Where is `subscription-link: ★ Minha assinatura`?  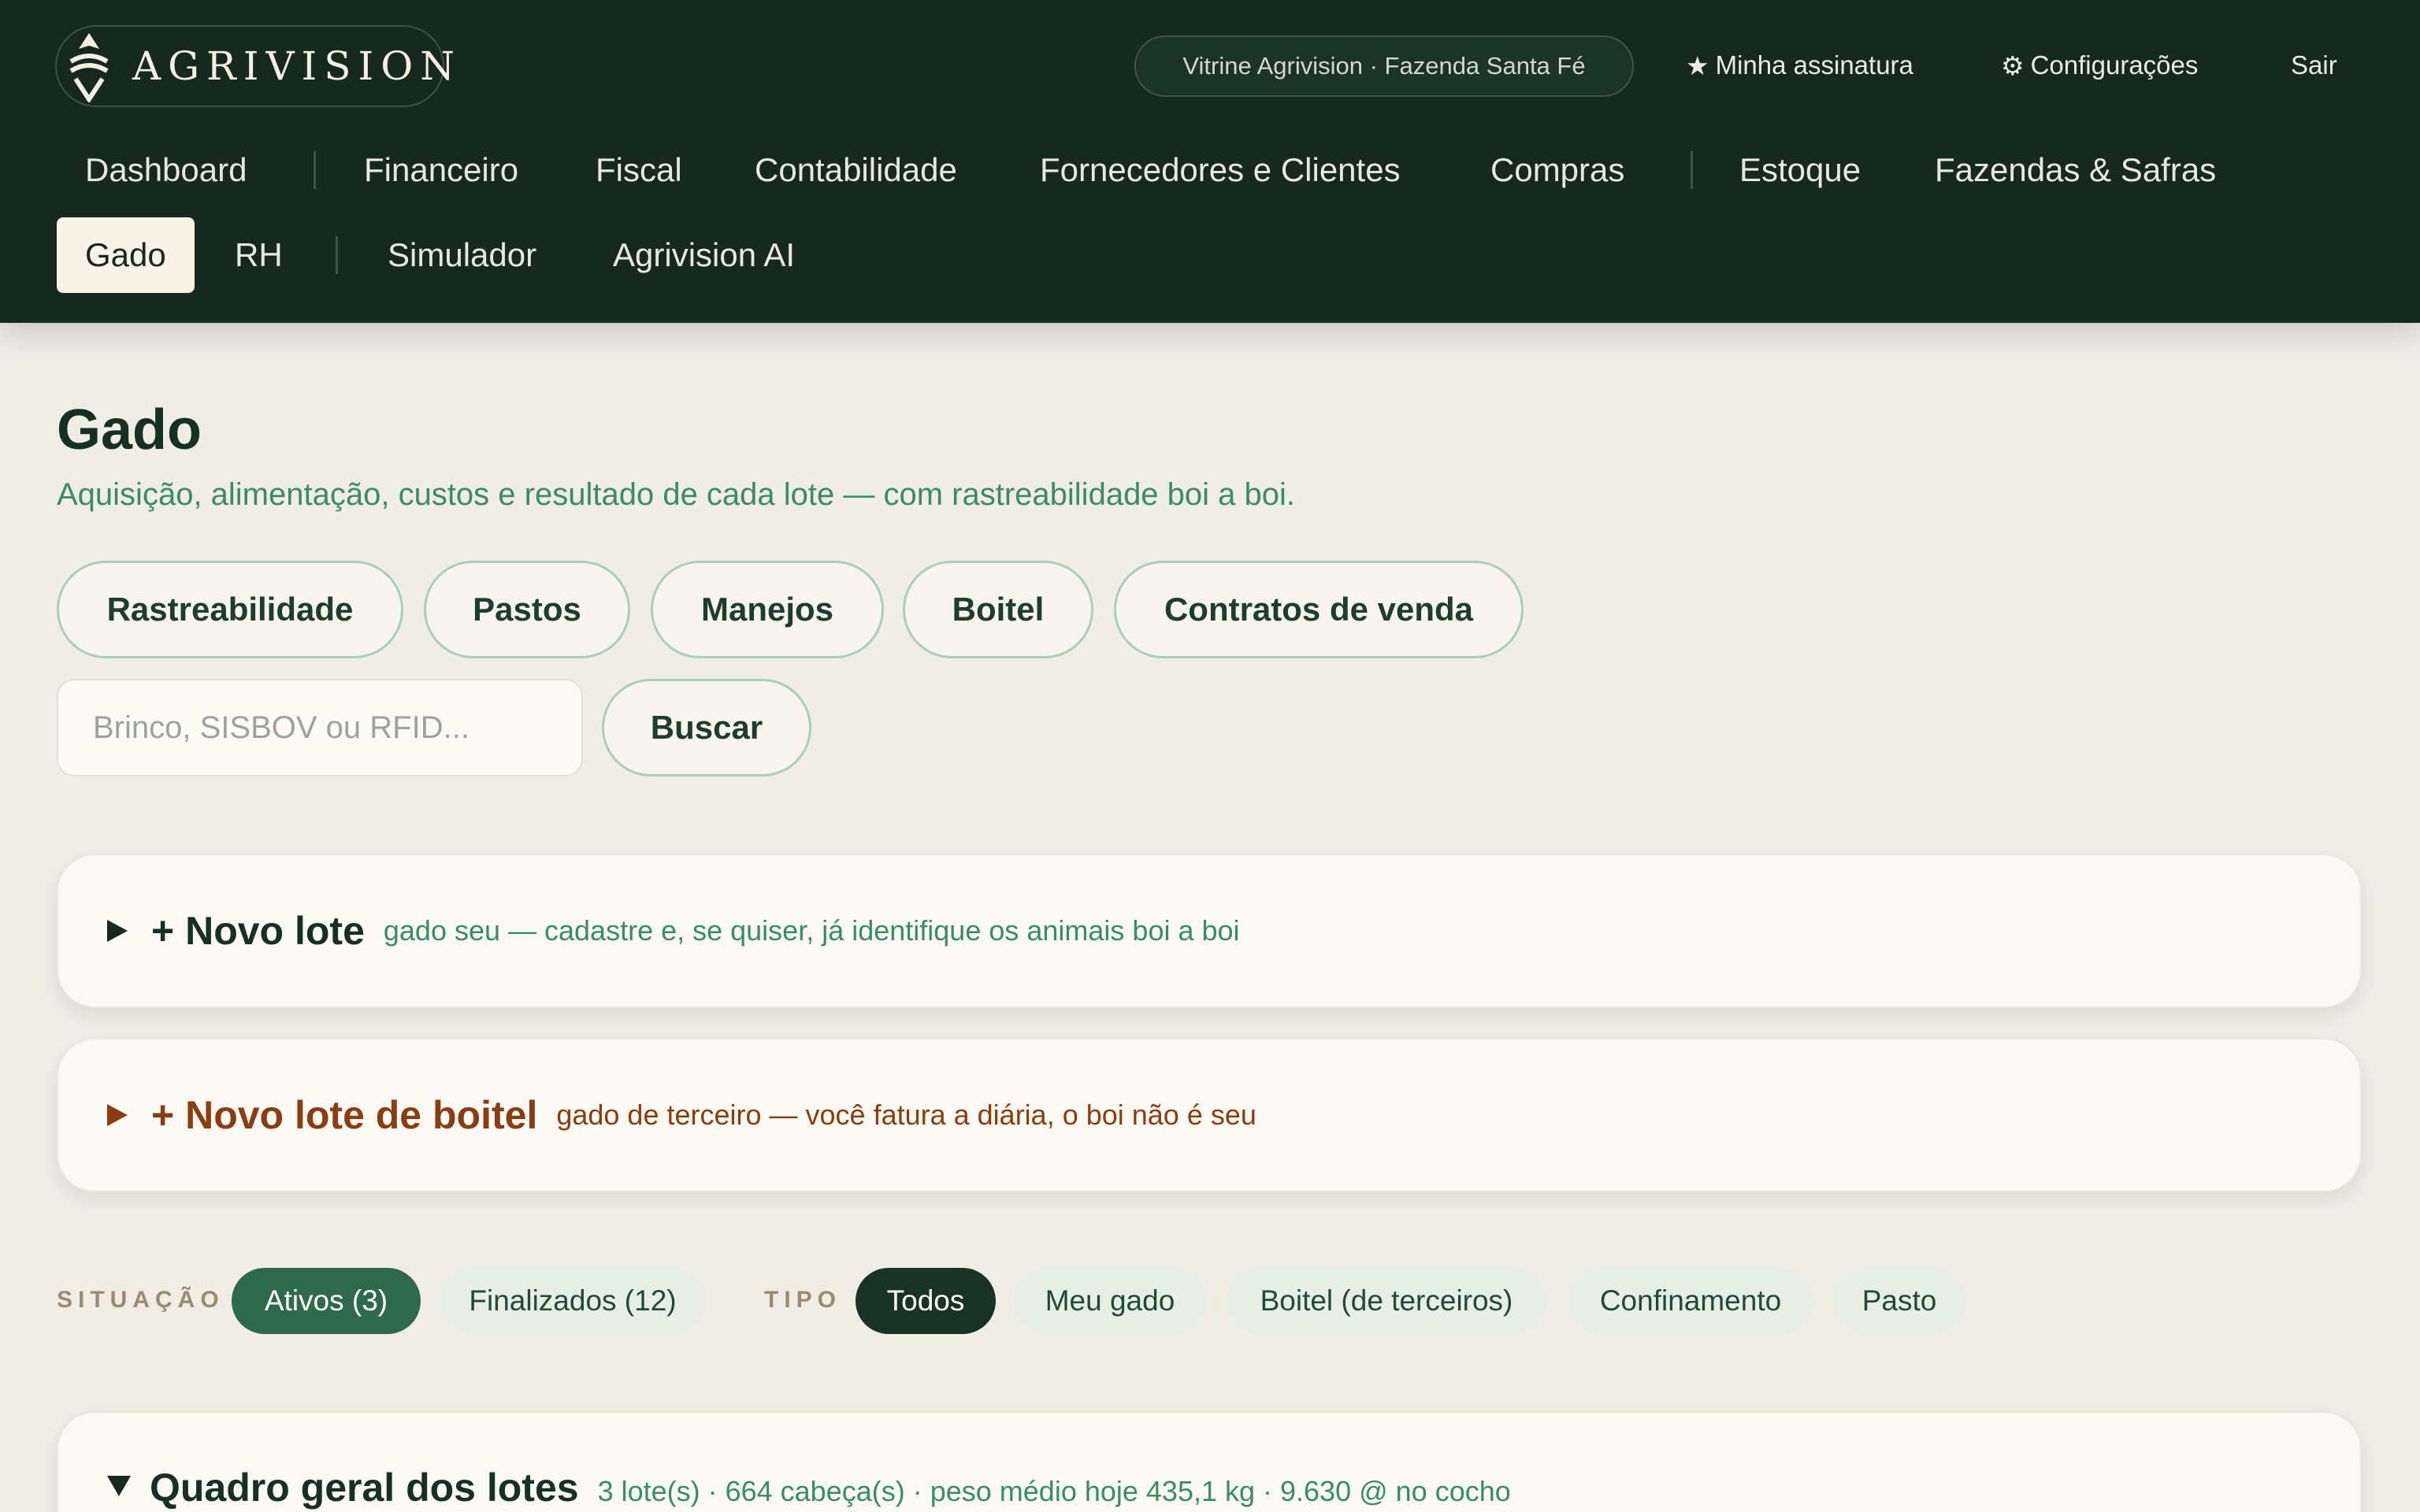 subscription-link: ★ Minha assinatura is located at coordinates (1800, 65).